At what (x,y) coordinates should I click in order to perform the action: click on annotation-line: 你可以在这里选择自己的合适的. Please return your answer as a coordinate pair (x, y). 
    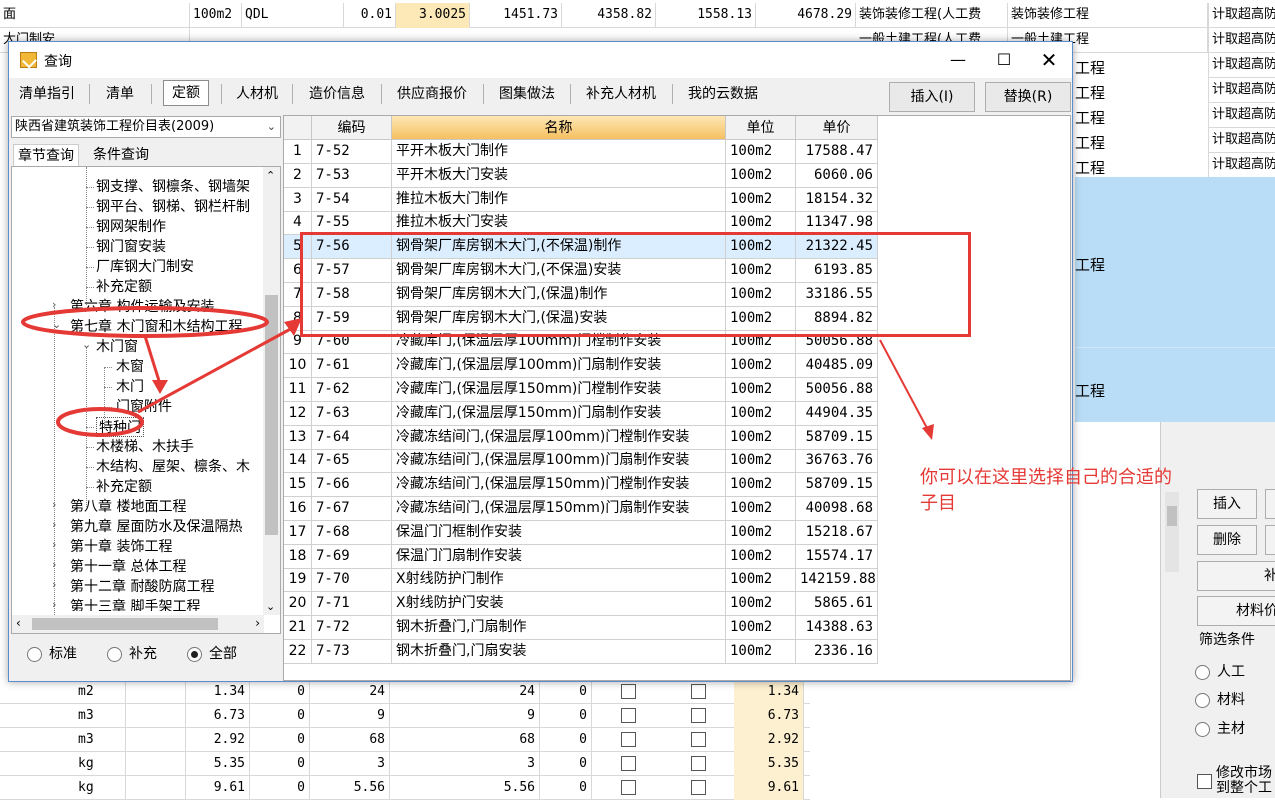
    Looking at the image, I should click on (1046, 477).